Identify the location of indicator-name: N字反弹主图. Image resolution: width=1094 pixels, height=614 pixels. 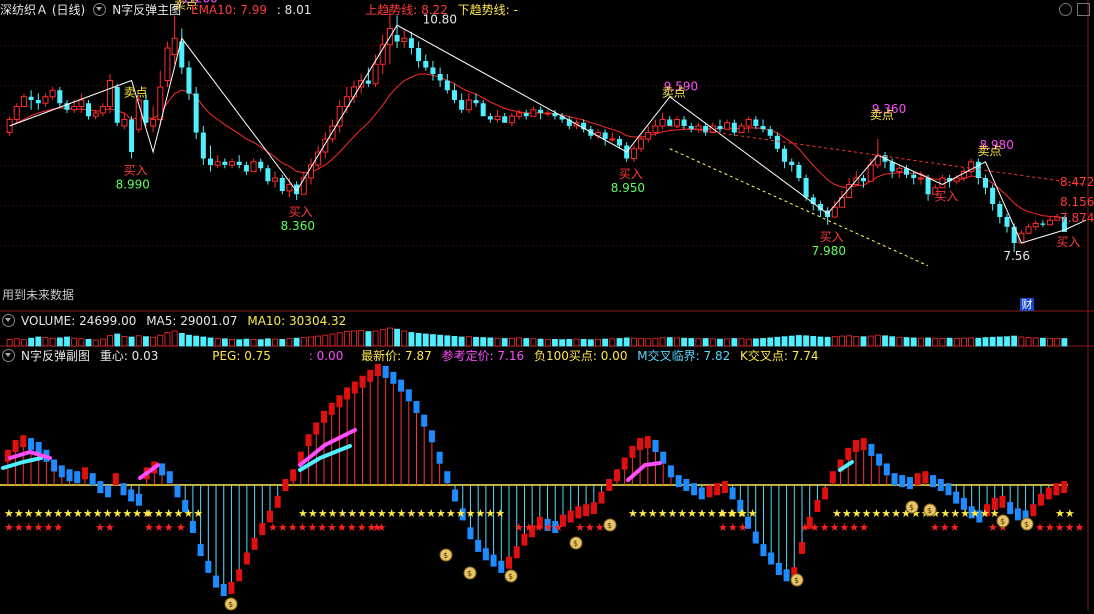
(146, 10).